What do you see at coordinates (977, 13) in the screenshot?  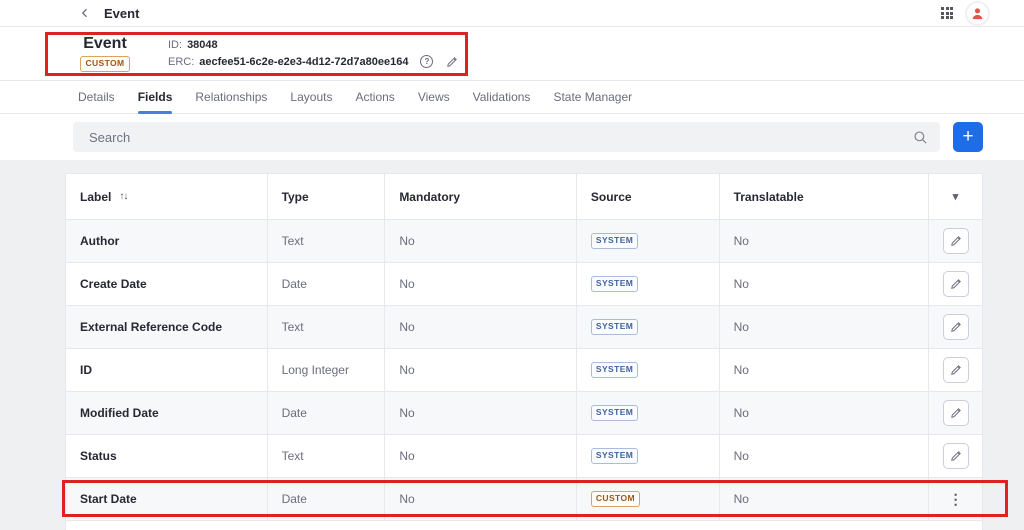 I see `user-avatar-icon` at bounding box center [977, 13].